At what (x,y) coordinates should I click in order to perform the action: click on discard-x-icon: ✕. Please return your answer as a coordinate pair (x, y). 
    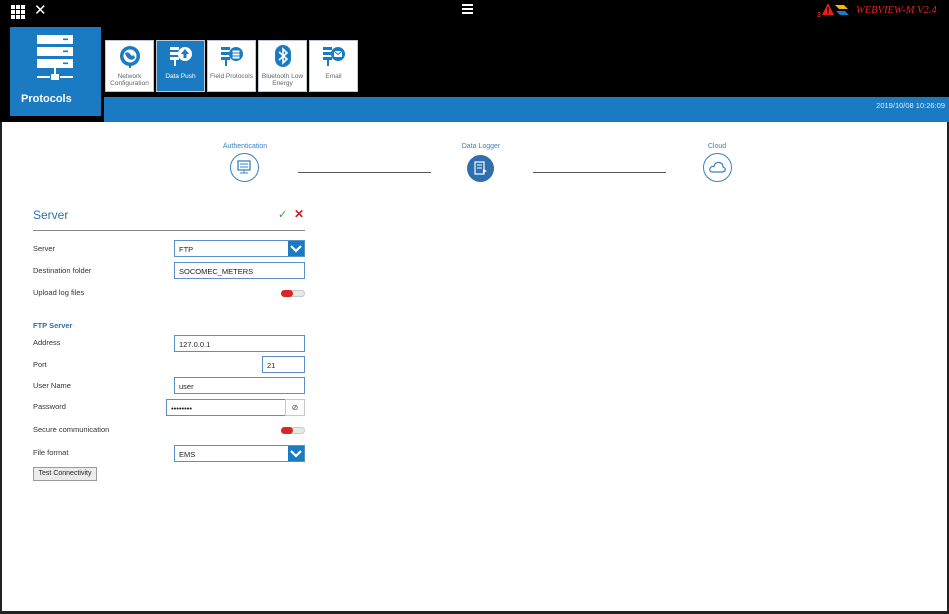
    Looking at the image, I should click on (299, 214).